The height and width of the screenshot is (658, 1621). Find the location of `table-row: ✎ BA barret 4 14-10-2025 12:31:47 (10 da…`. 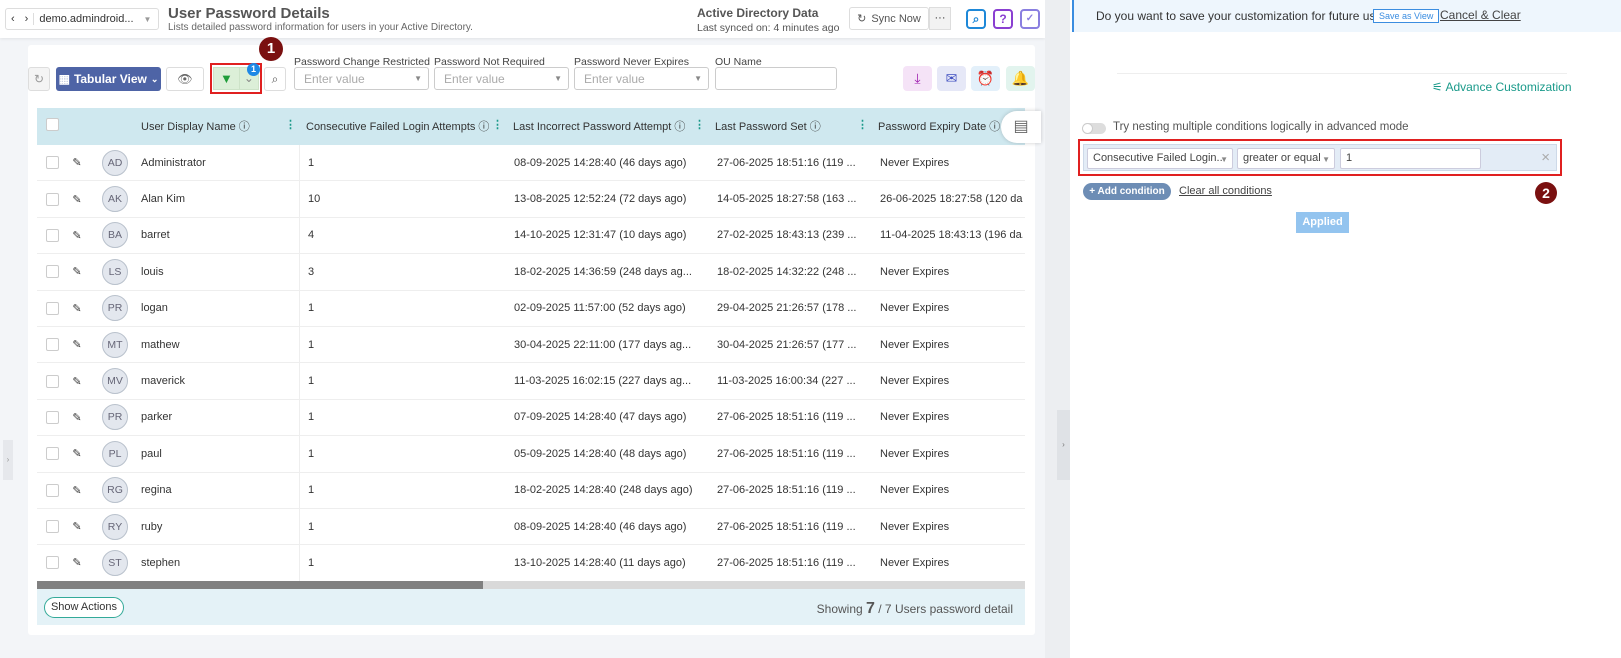

table-row: ✎ BA barret 4 14-10-2025 12:31:47 (10 da… is located at coordinates (531, 236).